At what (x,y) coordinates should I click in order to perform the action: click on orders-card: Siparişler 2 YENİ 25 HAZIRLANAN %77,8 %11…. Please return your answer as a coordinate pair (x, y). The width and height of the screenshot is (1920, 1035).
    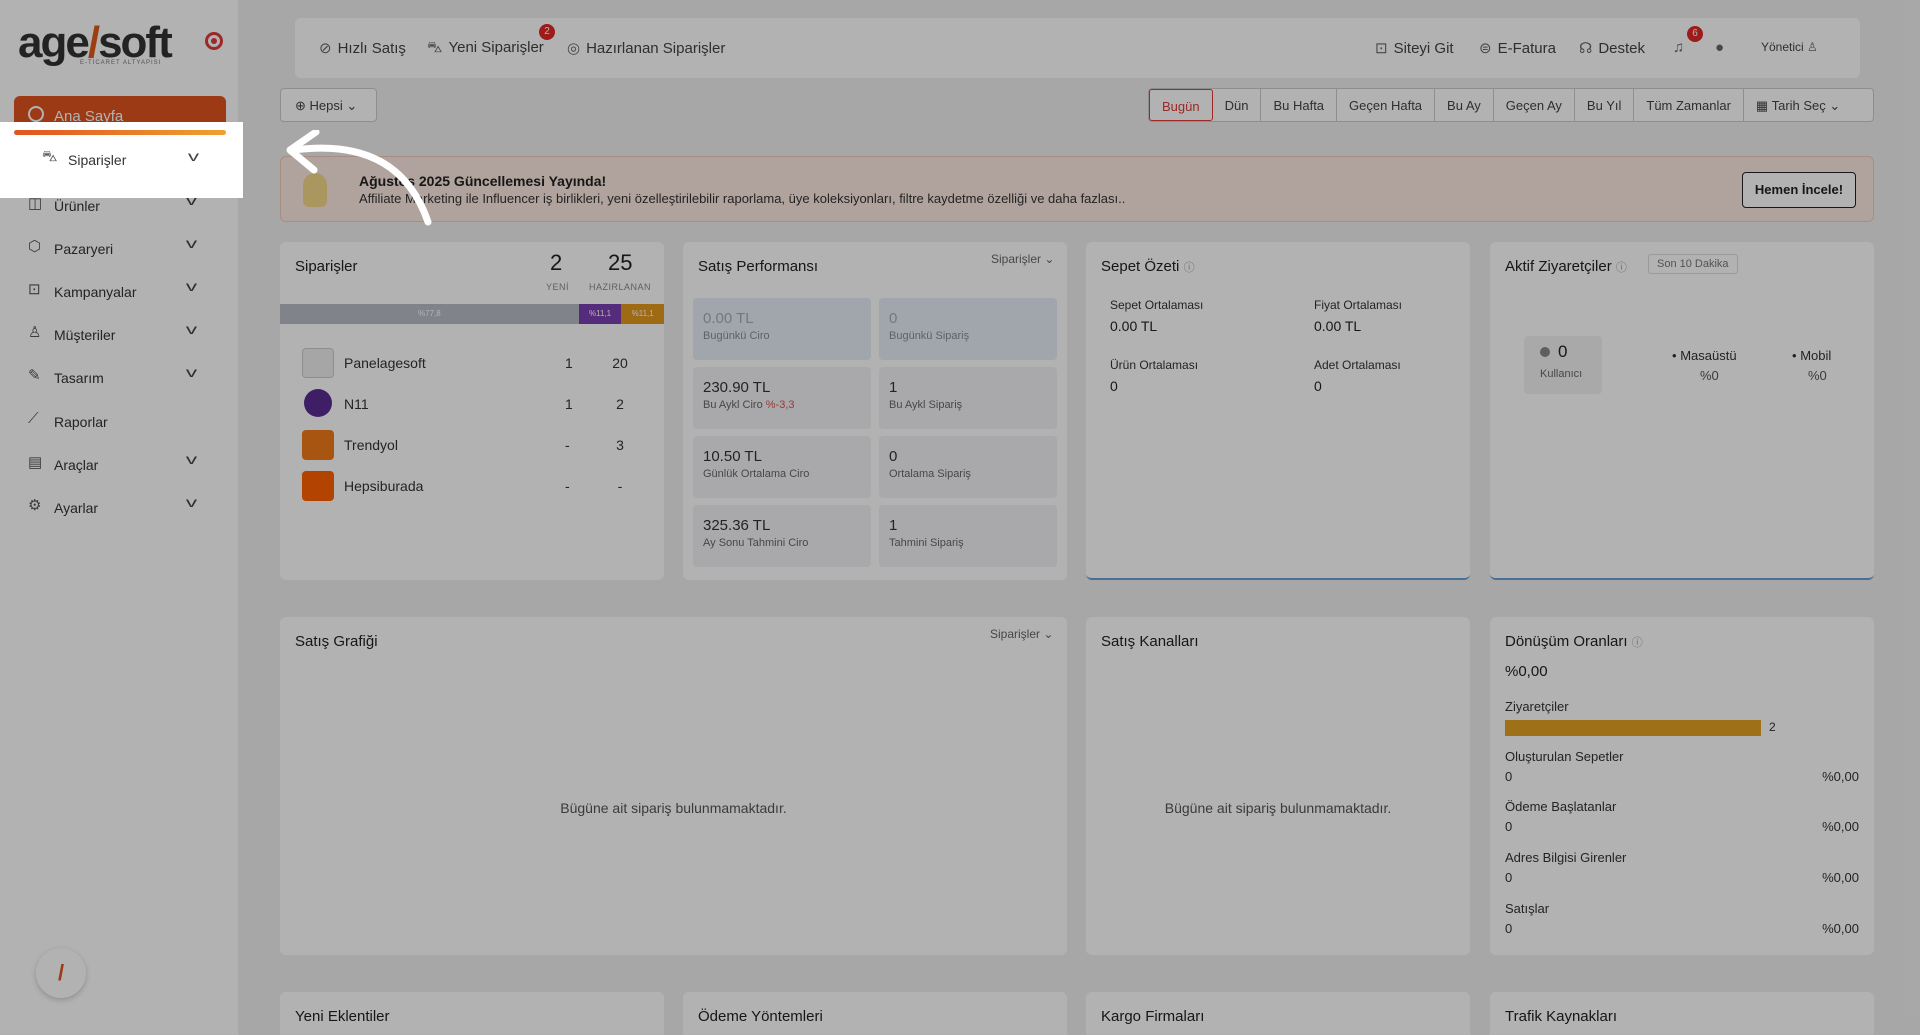
    Looking at the image, I should click on (472, 411).